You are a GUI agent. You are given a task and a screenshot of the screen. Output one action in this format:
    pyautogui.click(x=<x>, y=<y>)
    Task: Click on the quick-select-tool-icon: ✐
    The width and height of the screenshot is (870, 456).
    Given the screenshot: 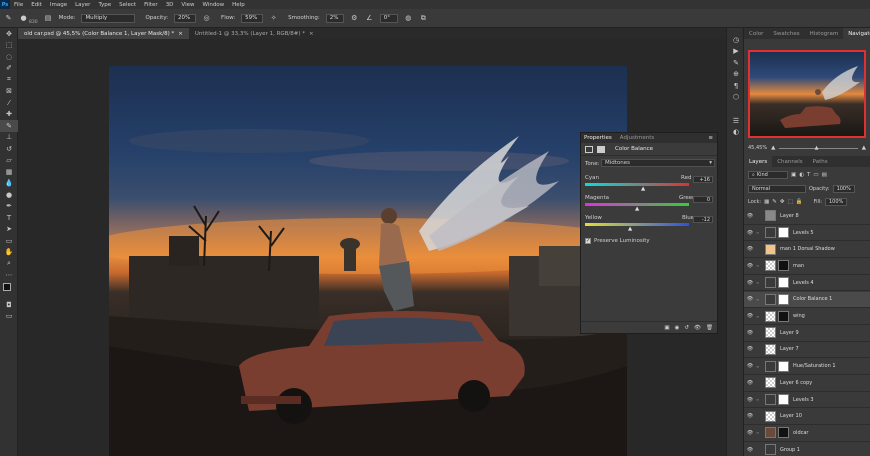 What is the action you would take?
    pyautogui.click(x=9, y=69)
    